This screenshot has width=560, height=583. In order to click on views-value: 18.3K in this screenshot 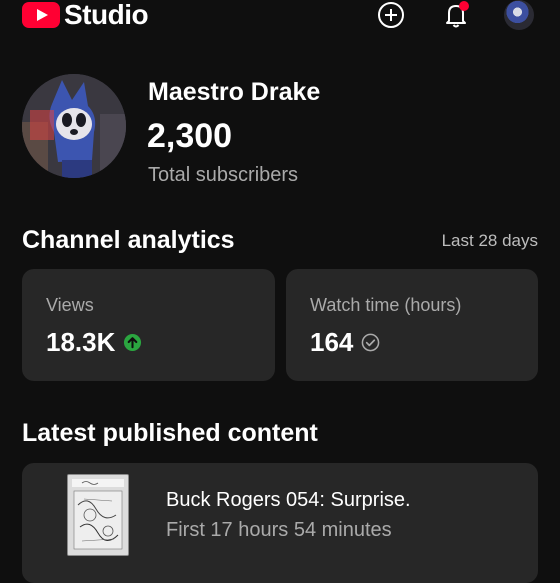, I will do `click(81, 342)`.